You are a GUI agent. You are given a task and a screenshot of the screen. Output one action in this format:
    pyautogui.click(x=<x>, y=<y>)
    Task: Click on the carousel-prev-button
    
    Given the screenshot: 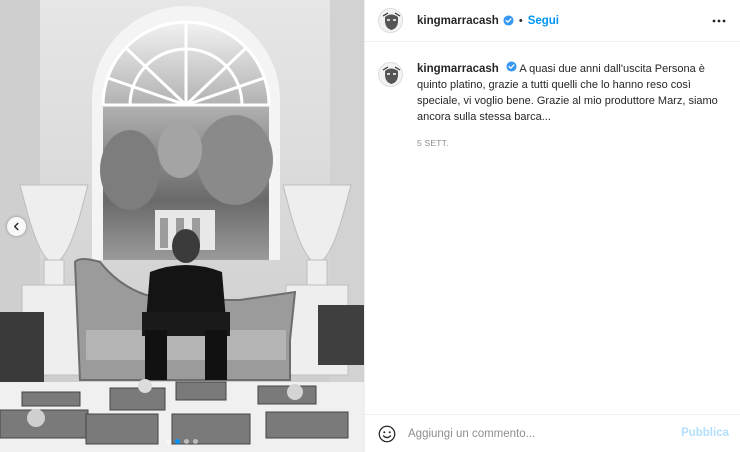 What is the action you would take?
    pyautogui.click(x=16, y=226)
    